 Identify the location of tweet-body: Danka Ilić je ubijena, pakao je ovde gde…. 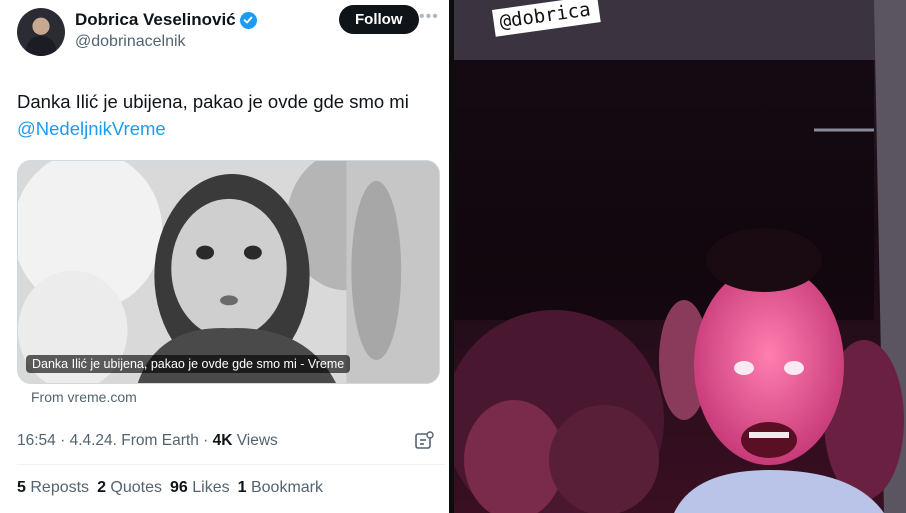
(229, 115).